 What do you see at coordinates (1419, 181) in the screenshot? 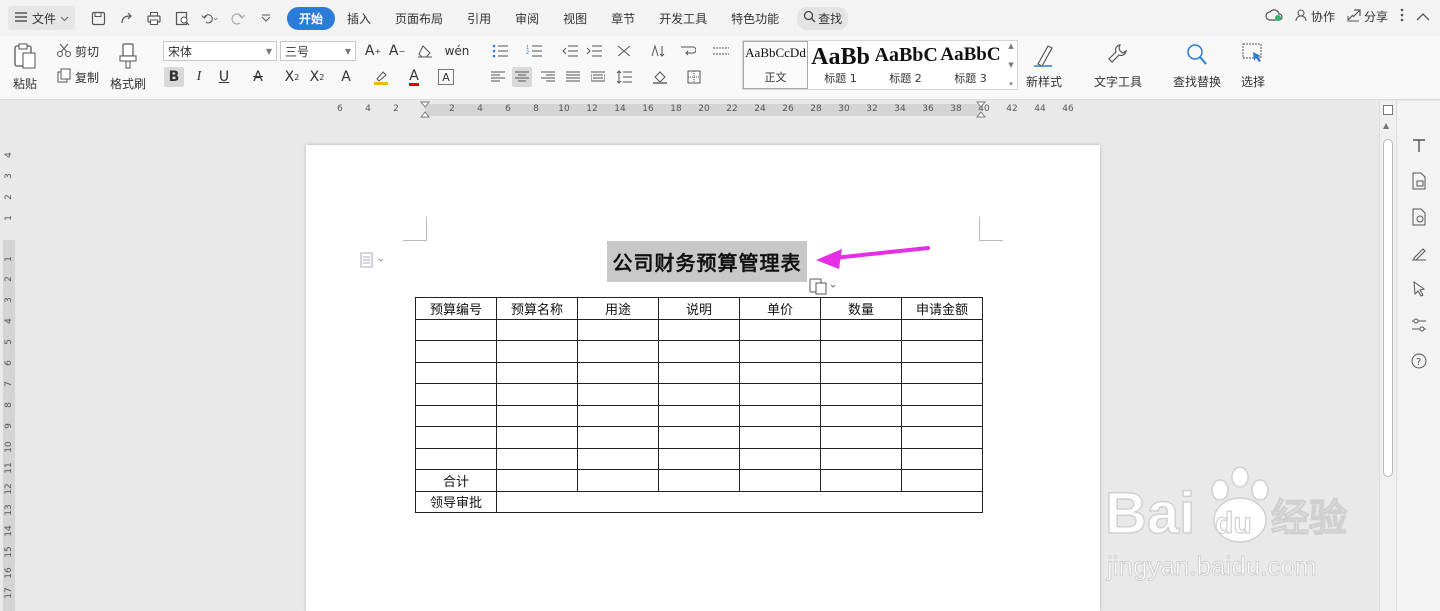
I see `document-protect-icon` at bounding box center [1419, 181].